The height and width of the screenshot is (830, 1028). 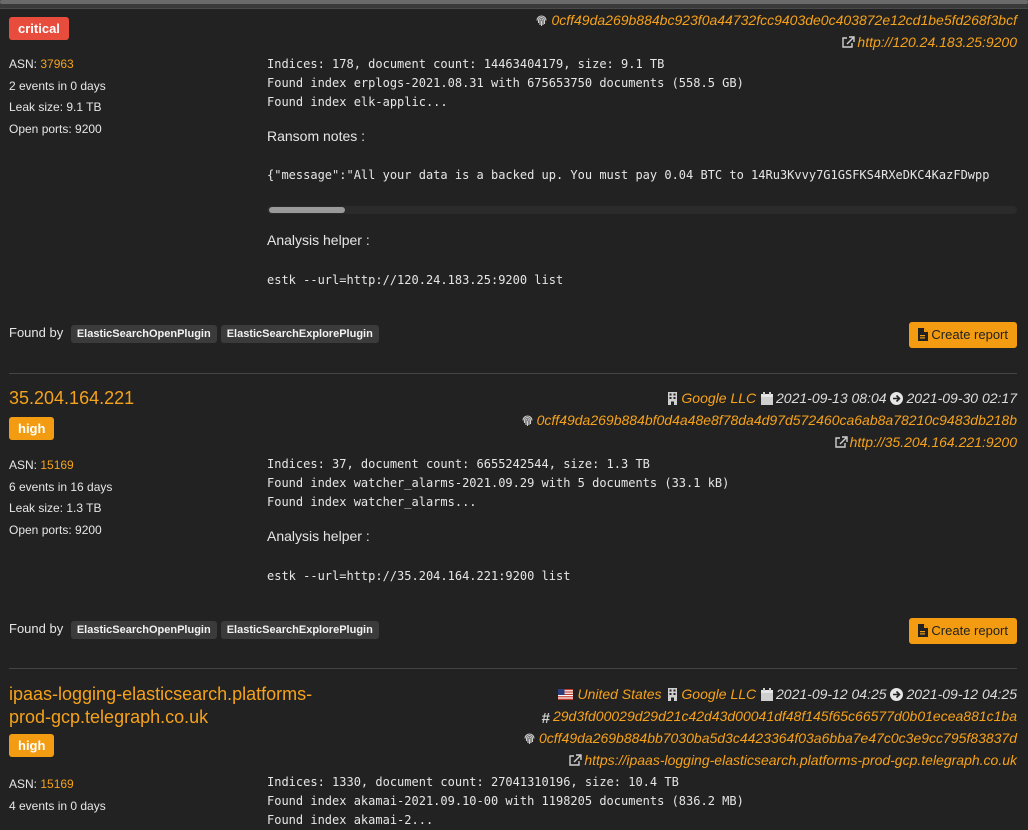 What do you see at coordinates (61, 486) in the screenshot?
I see `events-count: 6 events in 16 days` at bounding box center [61, 486].